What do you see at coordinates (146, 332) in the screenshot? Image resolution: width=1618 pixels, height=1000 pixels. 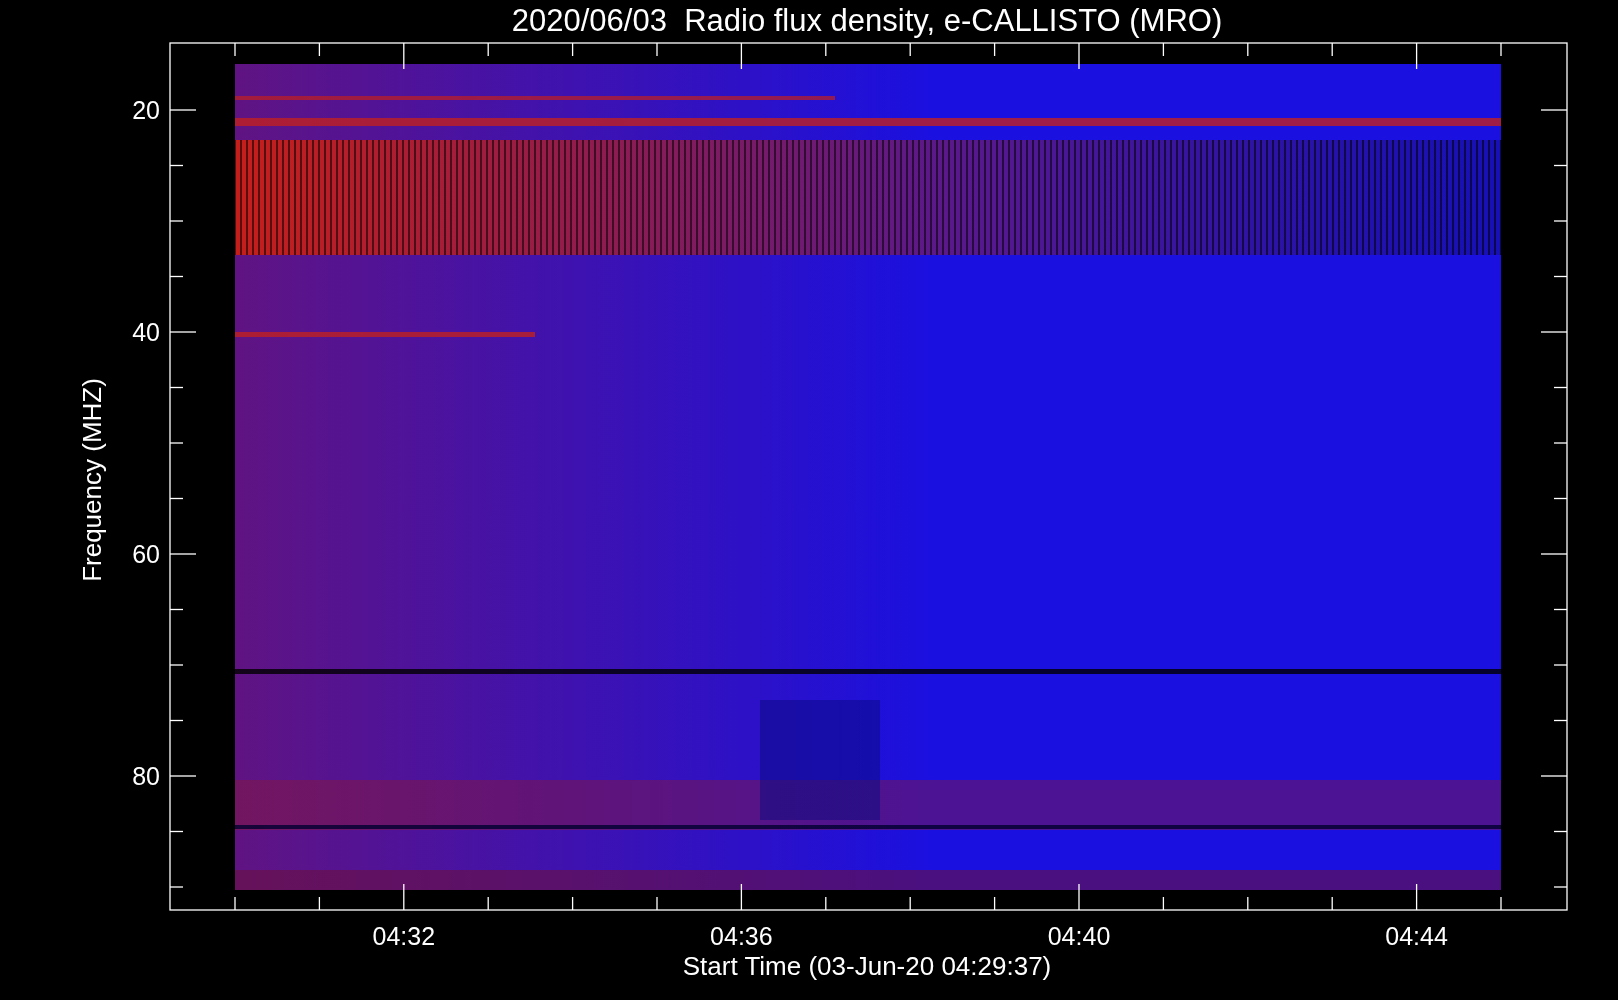 I see `axis-tick-label: 40` at bounding box center [146, 332].